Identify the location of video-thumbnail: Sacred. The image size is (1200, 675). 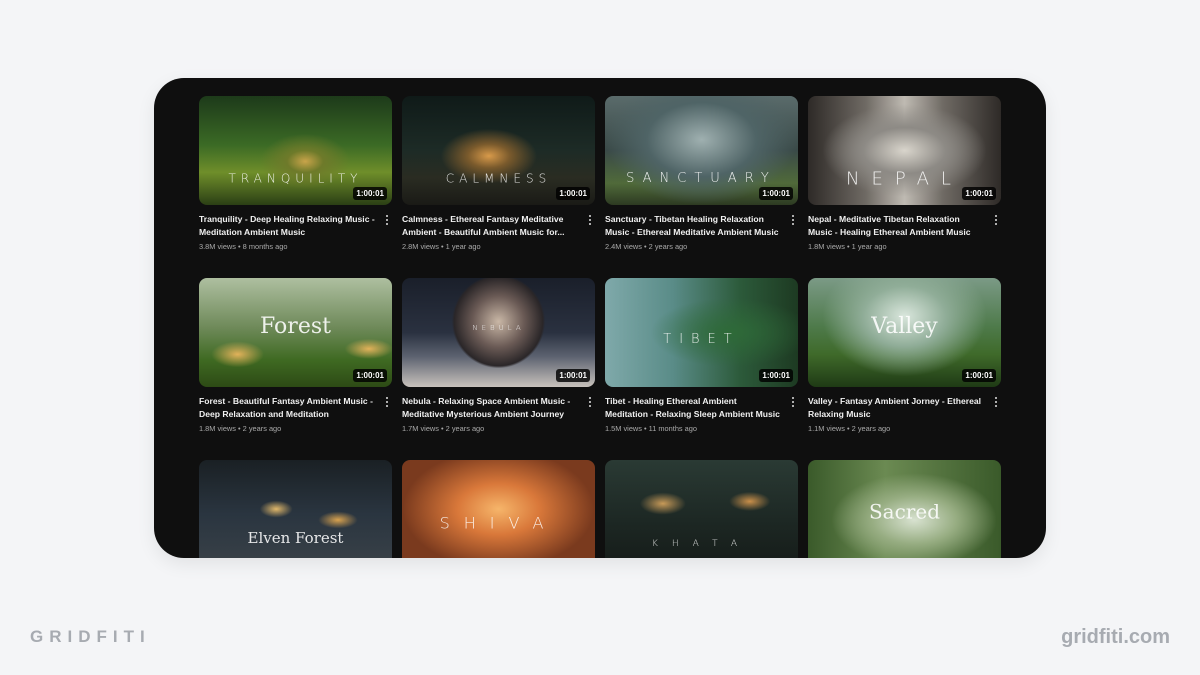
(904, 509).